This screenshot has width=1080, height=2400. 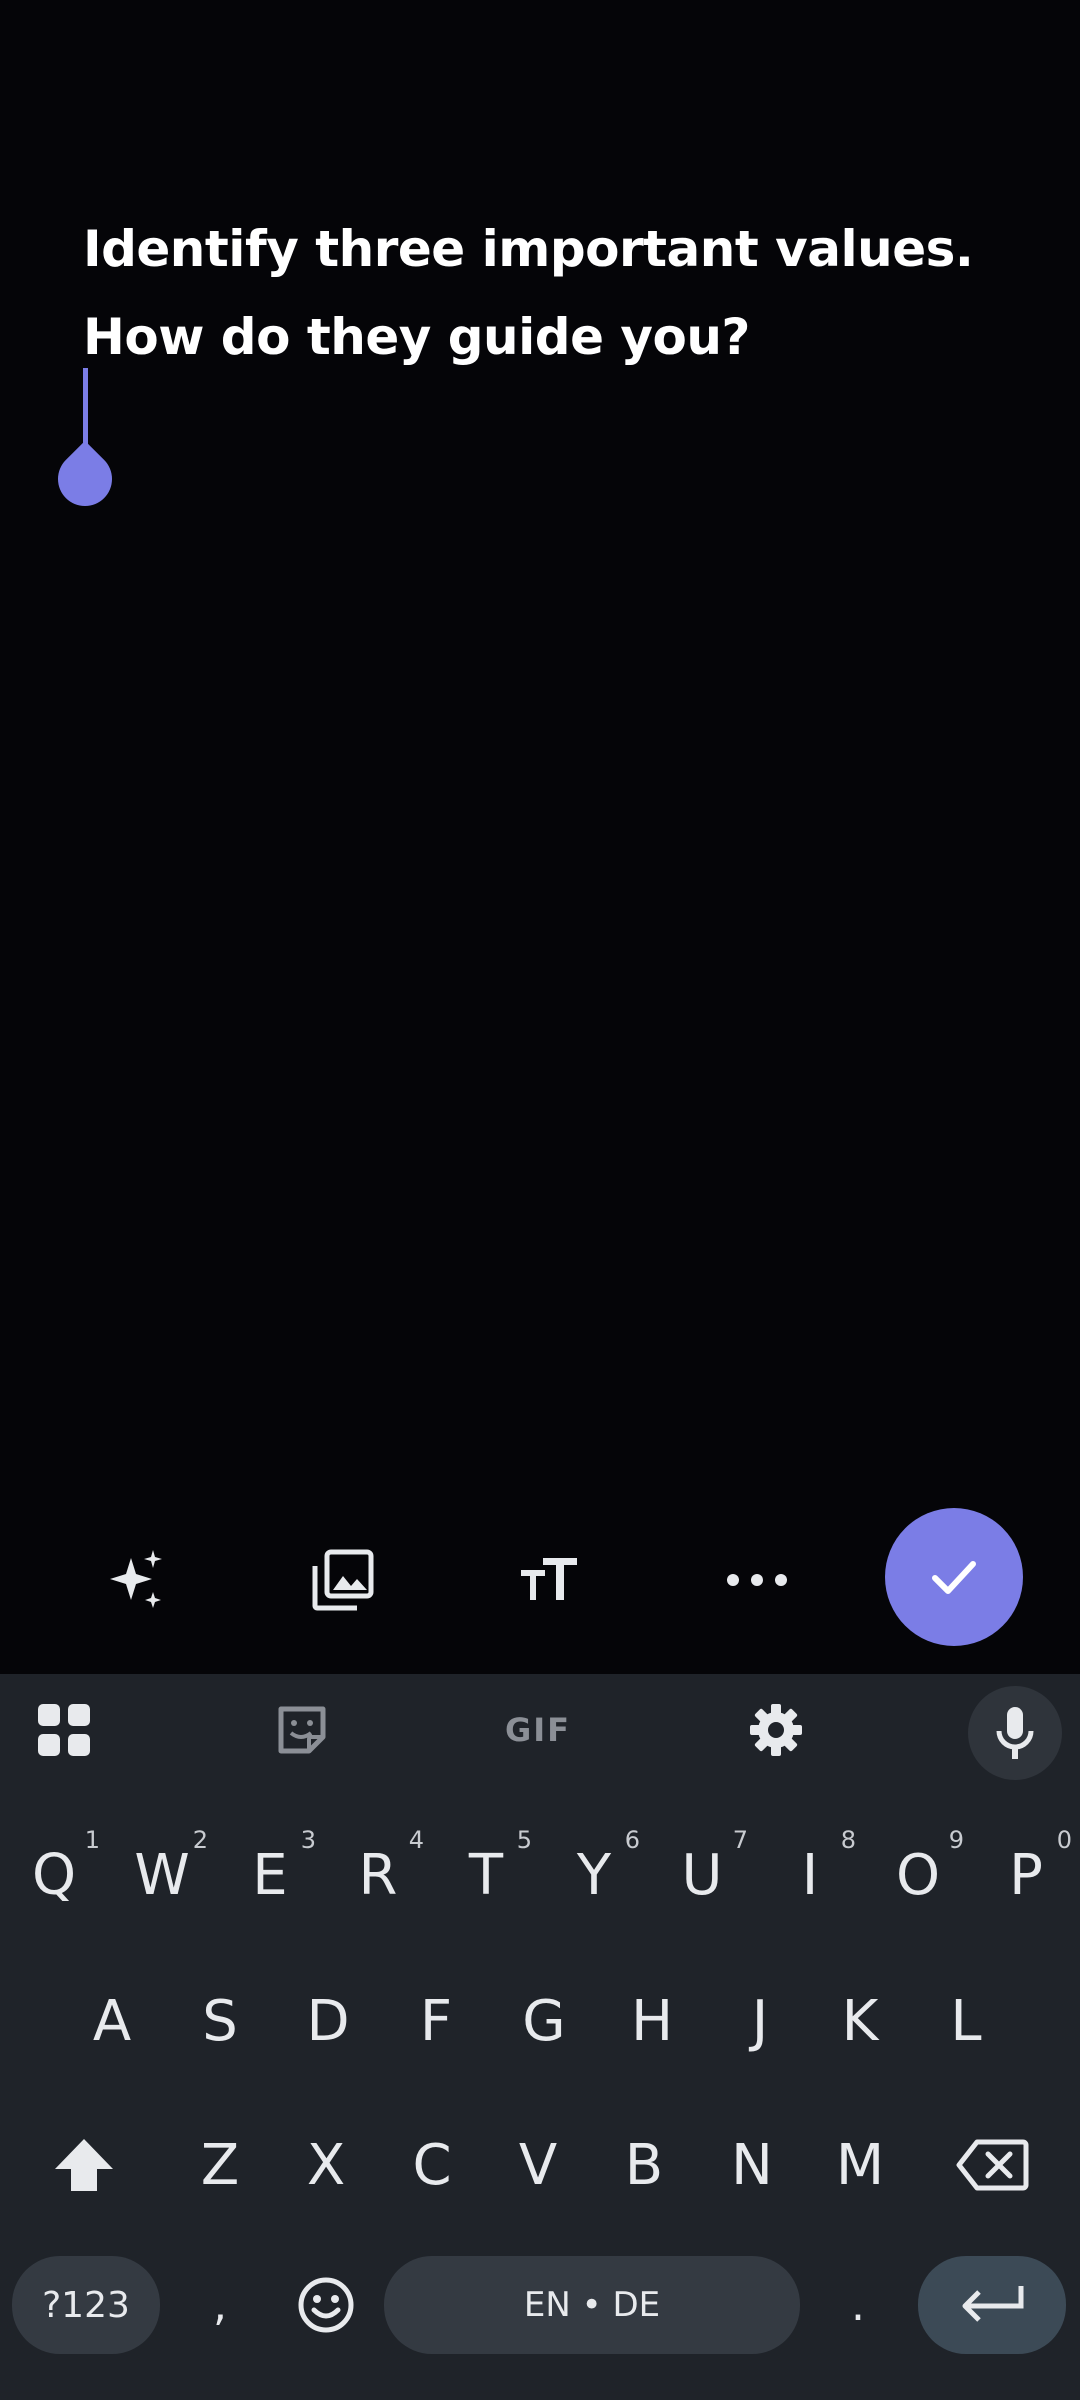 What do you see at coordinates (302, 1730) in the screenshot?
I see `sticker-icon` at bounding box center [302, 1730].